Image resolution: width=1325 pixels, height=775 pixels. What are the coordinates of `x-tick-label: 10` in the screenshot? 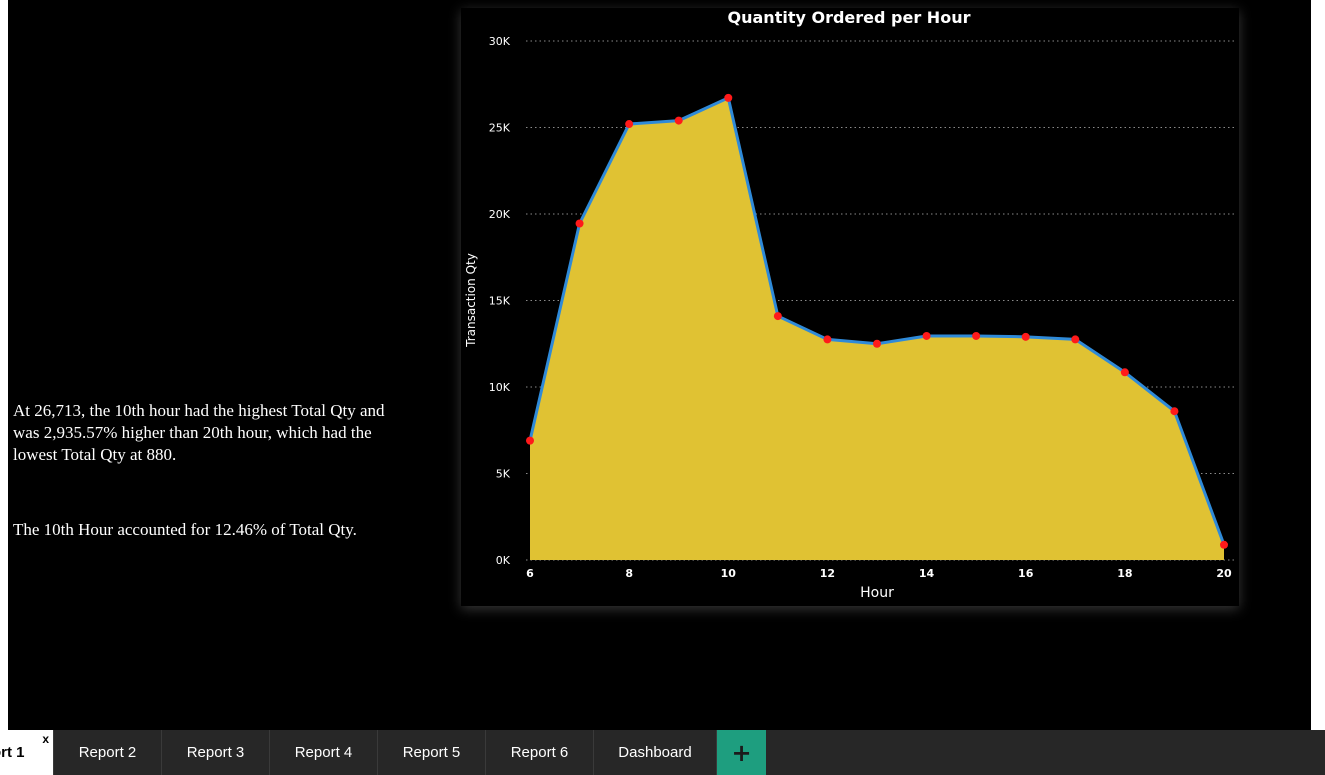 It's located at (729, 573).